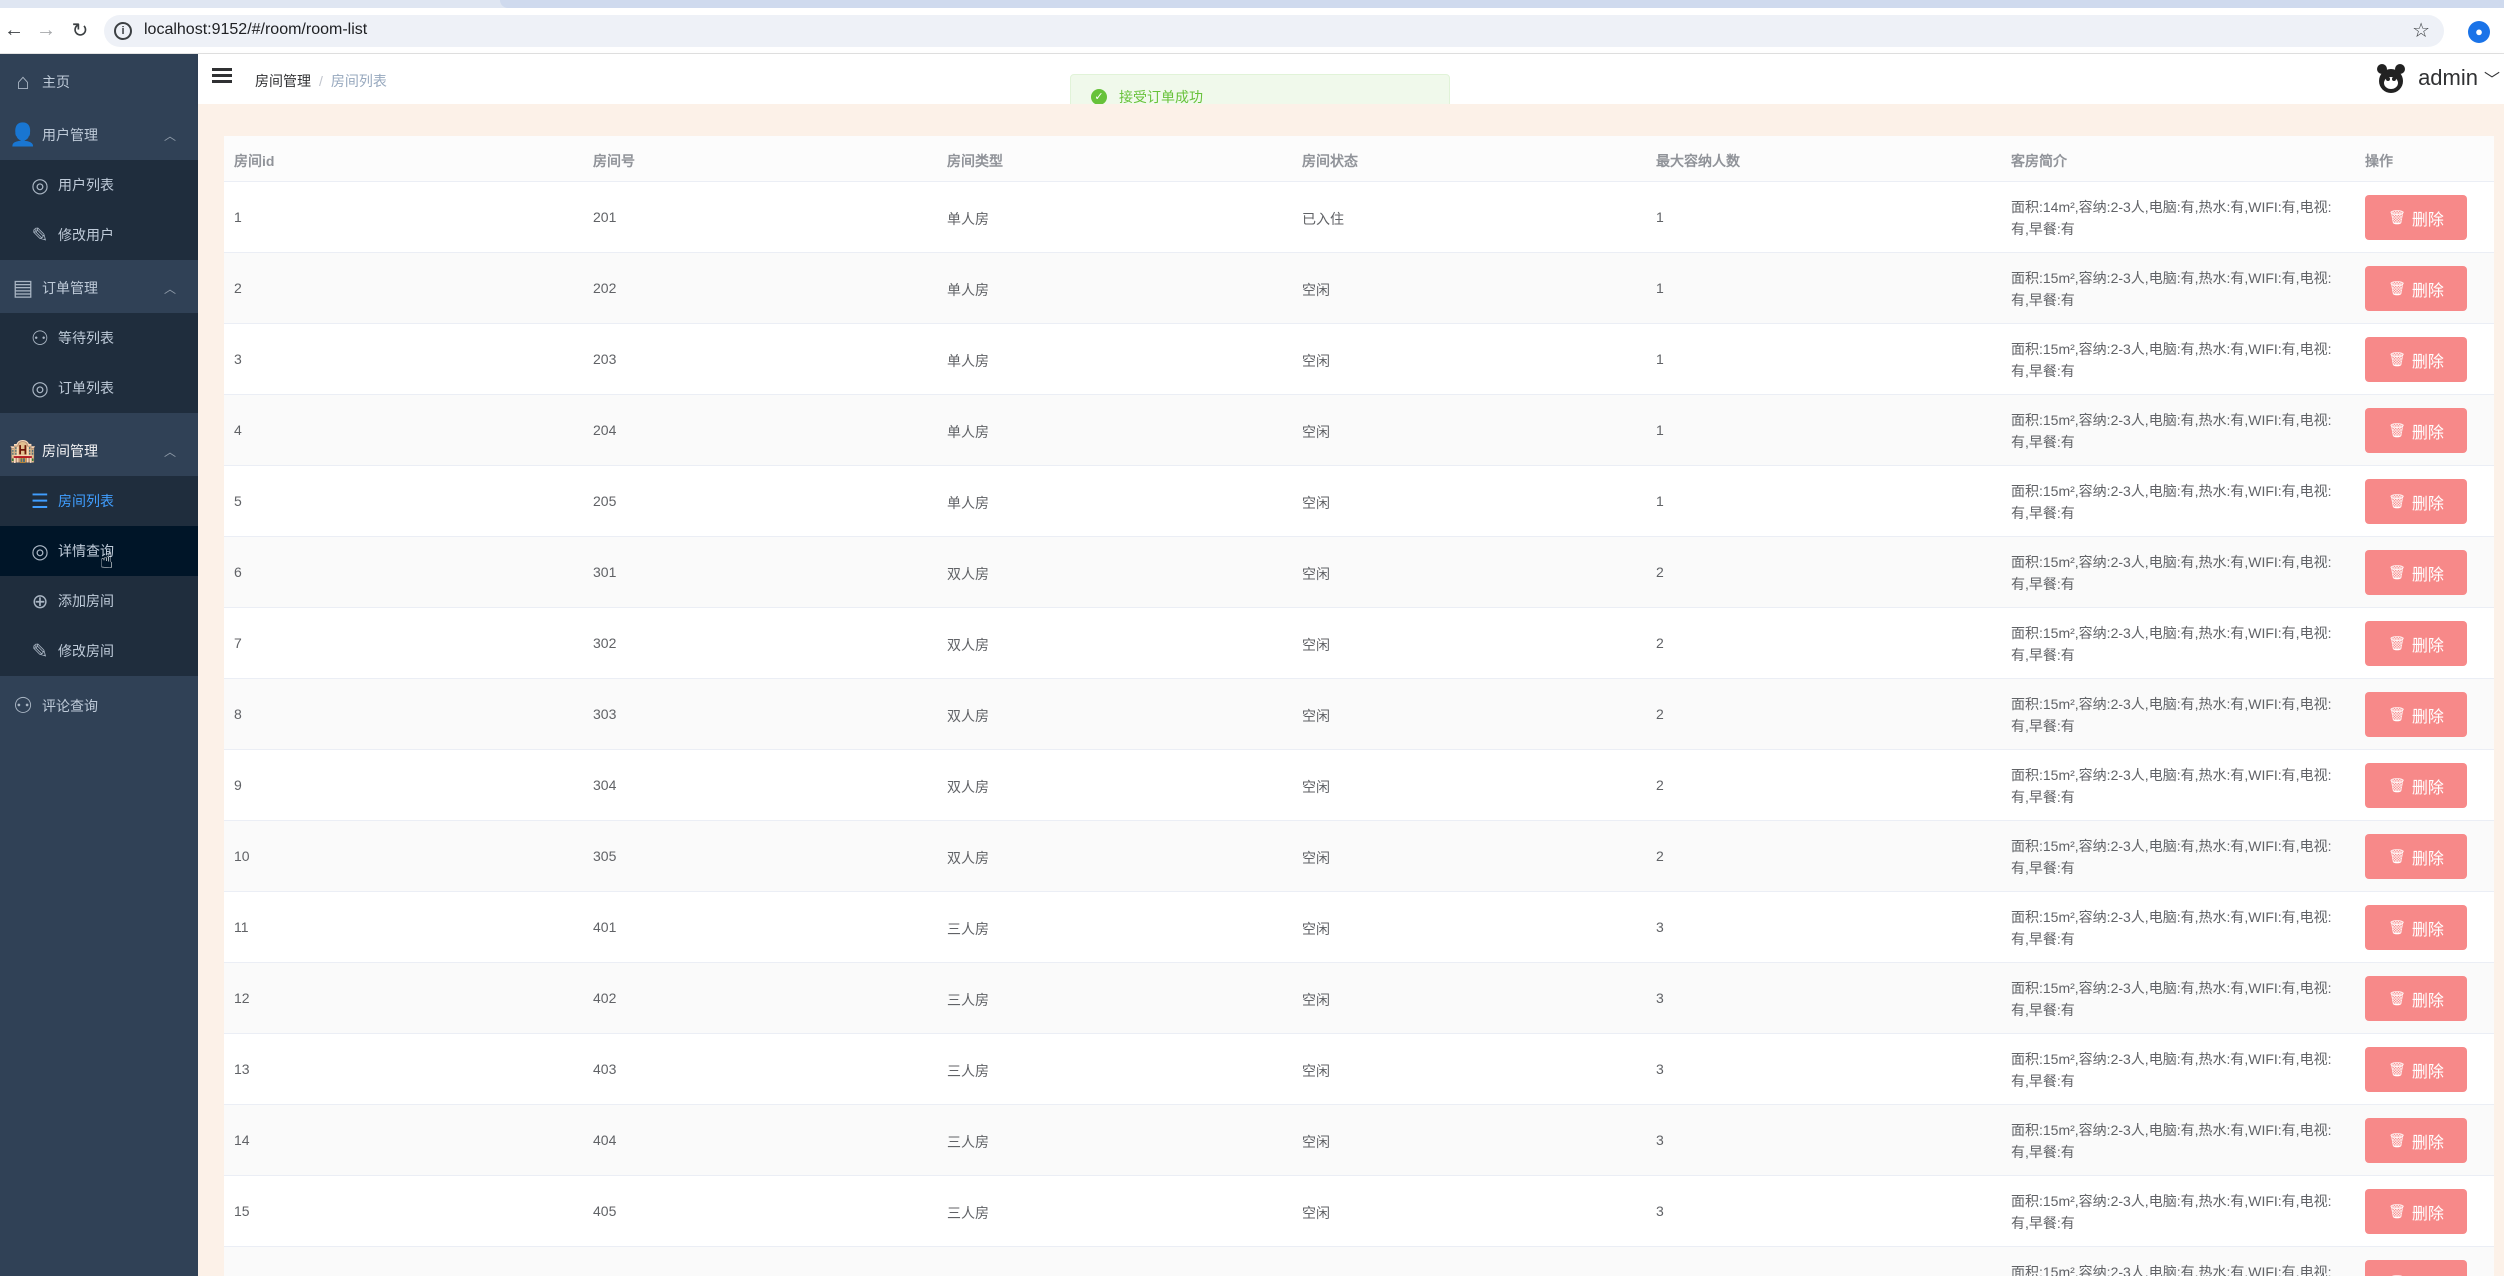  I want to click on cell-room-number: 304, so click(605, 785).